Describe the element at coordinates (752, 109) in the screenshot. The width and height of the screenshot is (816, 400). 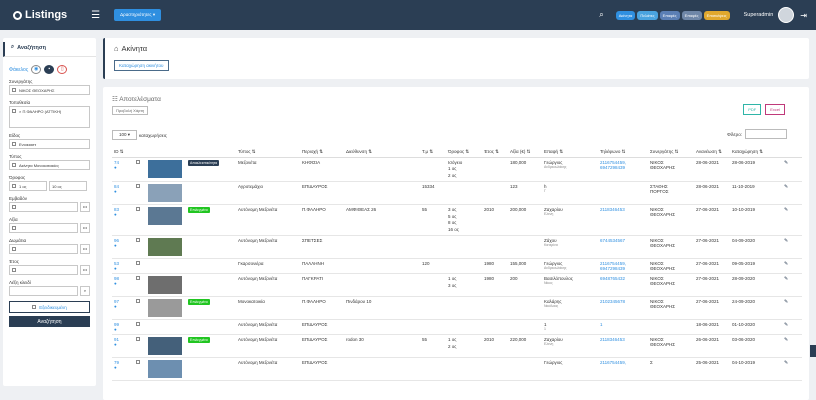
I see `export-pdf-button: PDF` at that location.